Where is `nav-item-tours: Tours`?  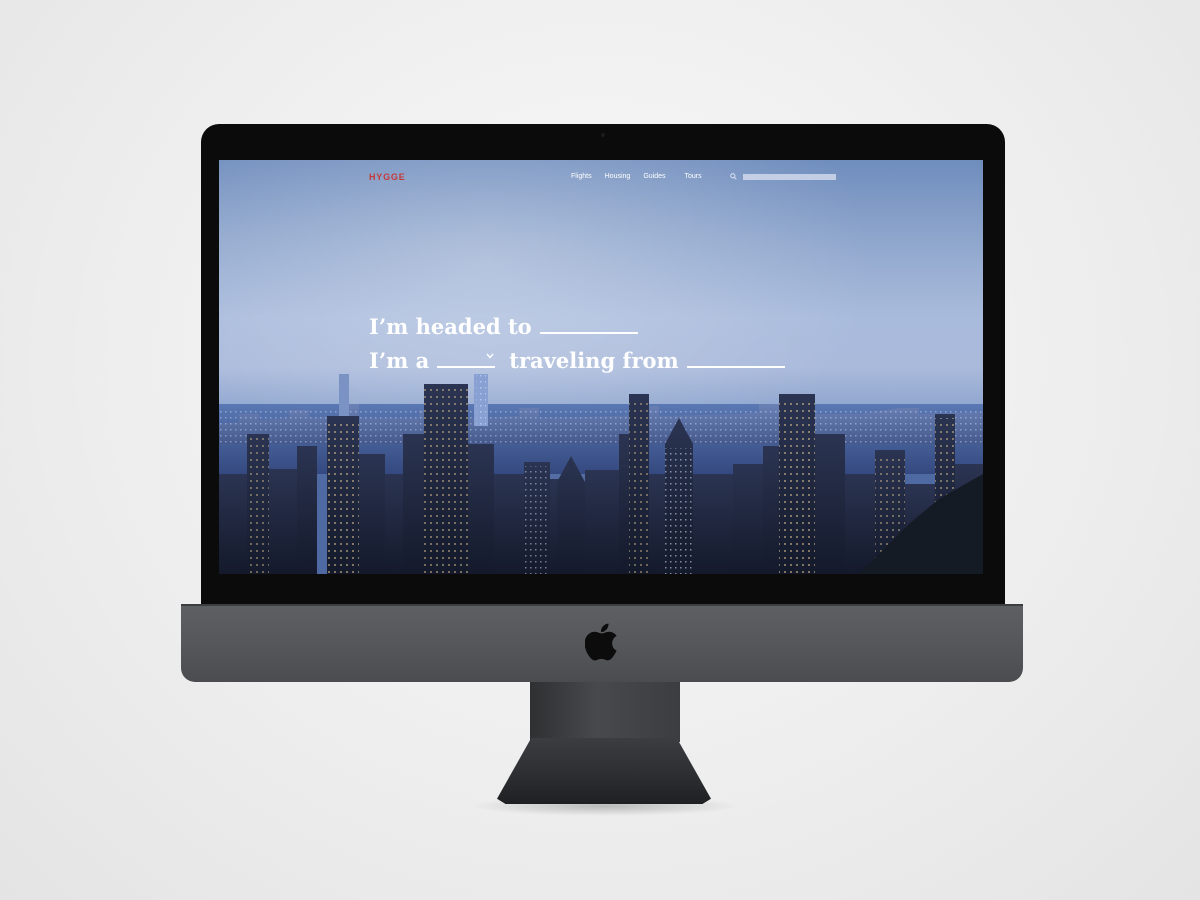 nav-item-tours: Tours is located at coordinates (693, 176).